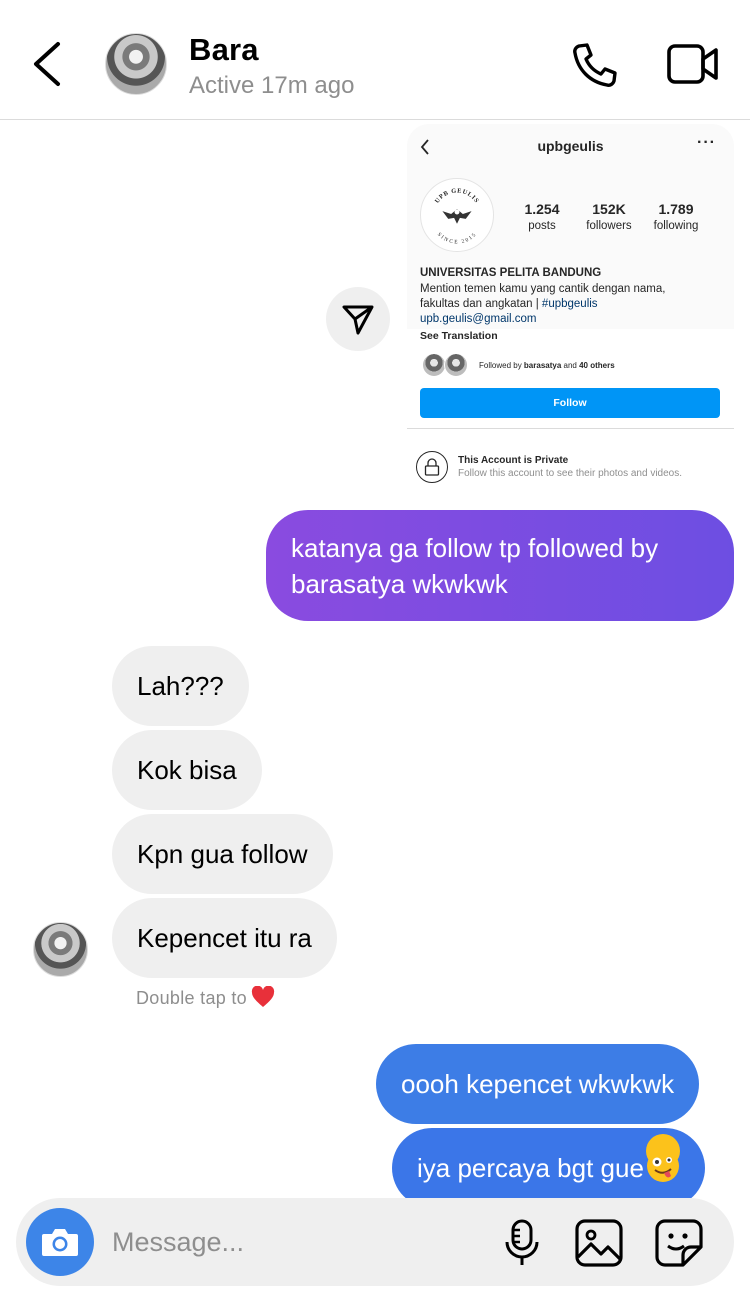 The height and width of the screenshot is (1302, 750). Describe the element at coordinates (706, 142) in the screenshot. I see `more-options-icon: ···` at that location.